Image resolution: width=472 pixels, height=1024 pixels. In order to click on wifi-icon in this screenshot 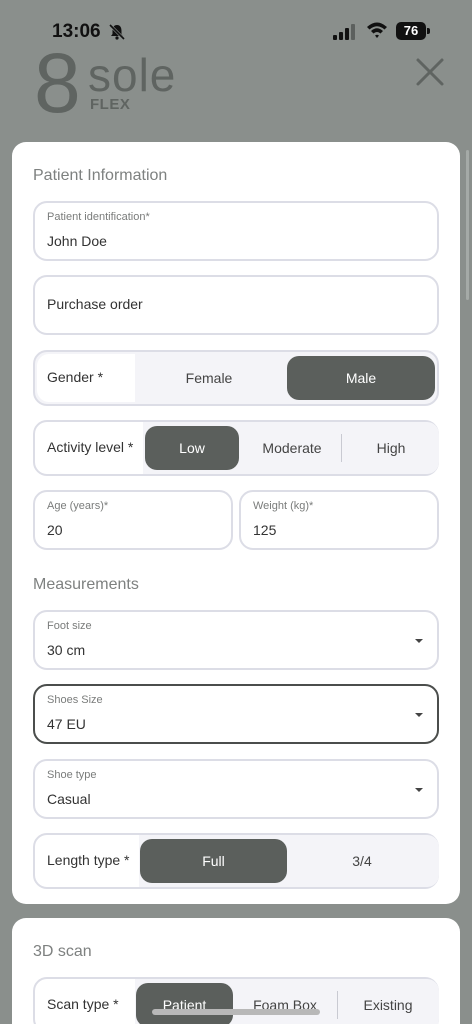, I will do `click(377, 30)`.